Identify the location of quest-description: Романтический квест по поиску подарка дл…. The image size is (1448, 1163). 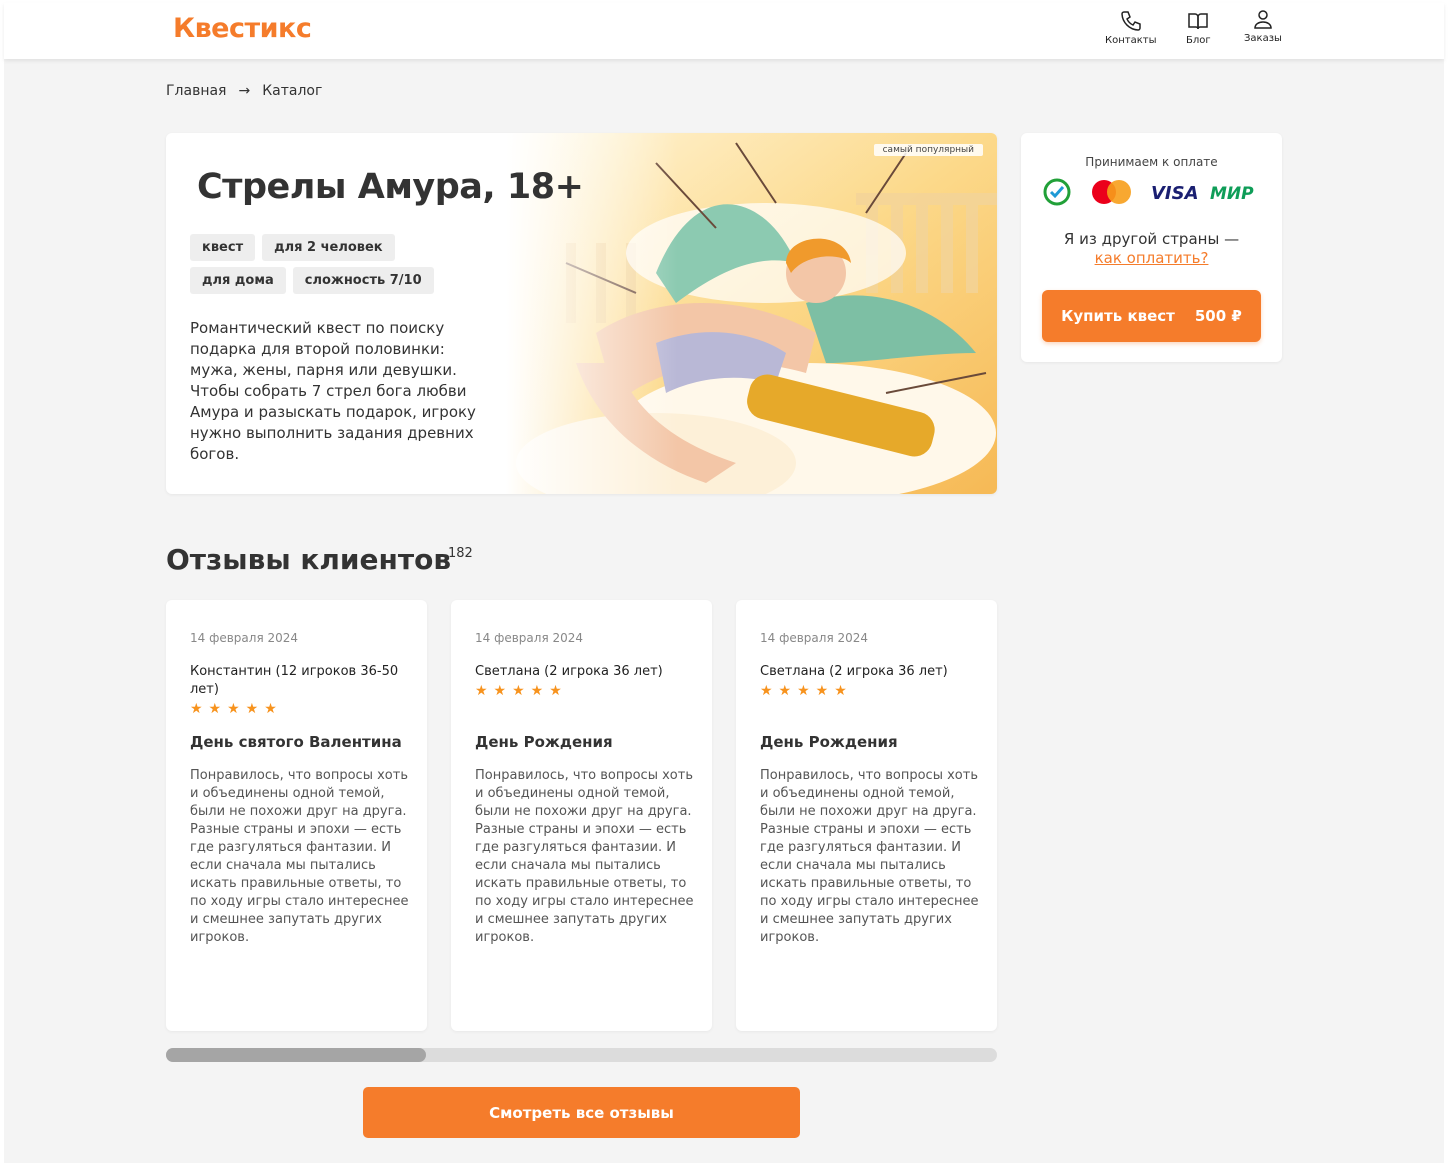
(333, 391).